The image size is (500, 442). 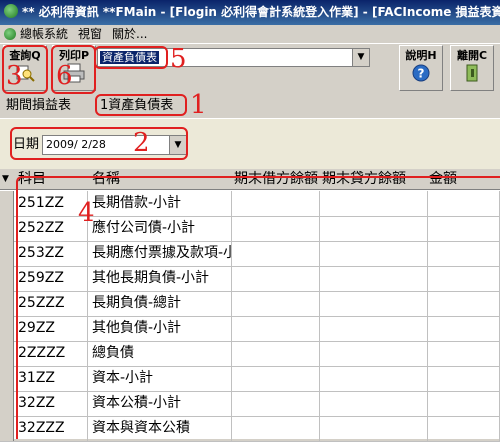 I want to click on chevron-down-icon: ▼, so click(x=360, y=57).